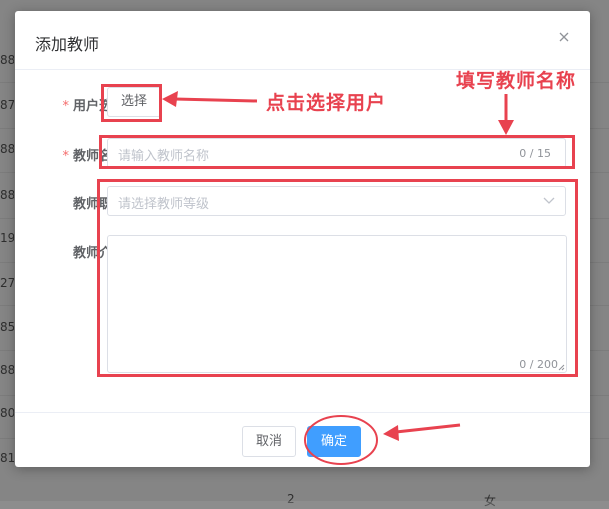 Image resolution: width=609 pixels, height=509 pixels. Describe the element at coordinates (334, 441) in the screenshot. I see `confirm-button: 确定` at that location.